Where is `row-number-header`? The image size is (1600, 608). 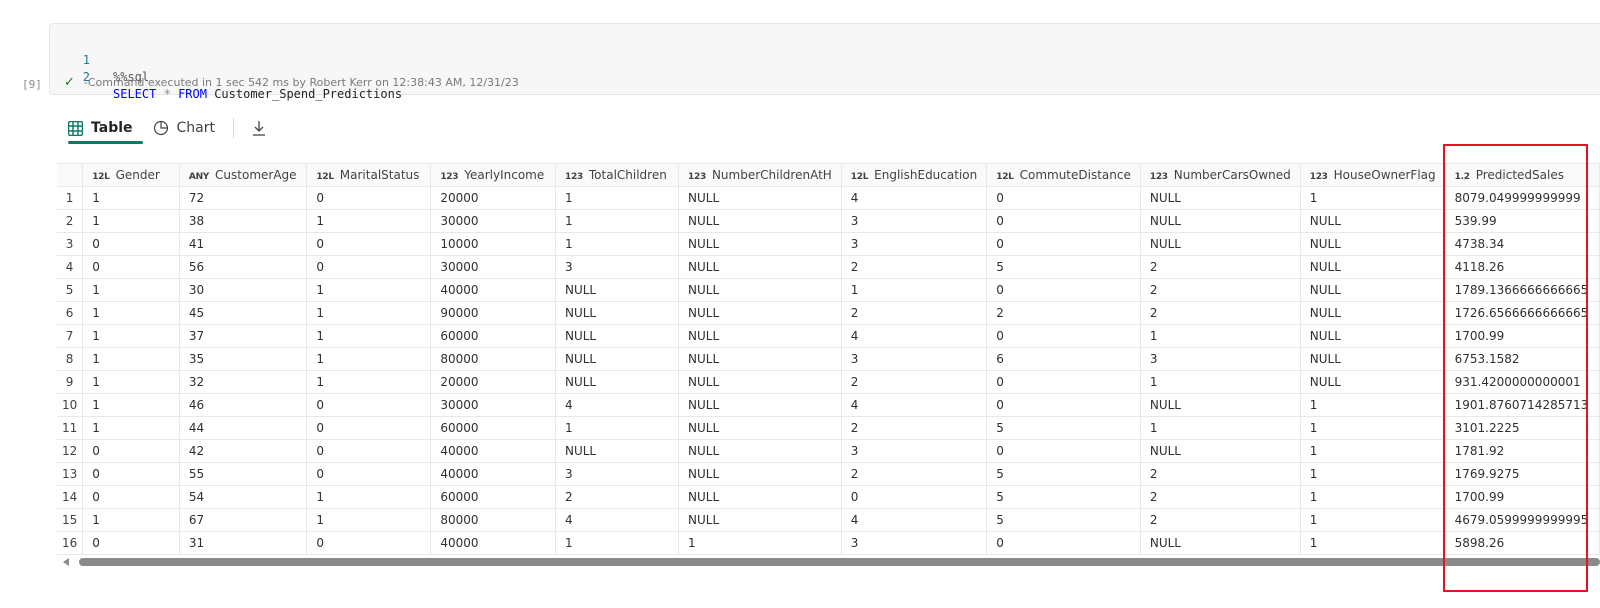 row-number-header is located at coordinates (70, 175).